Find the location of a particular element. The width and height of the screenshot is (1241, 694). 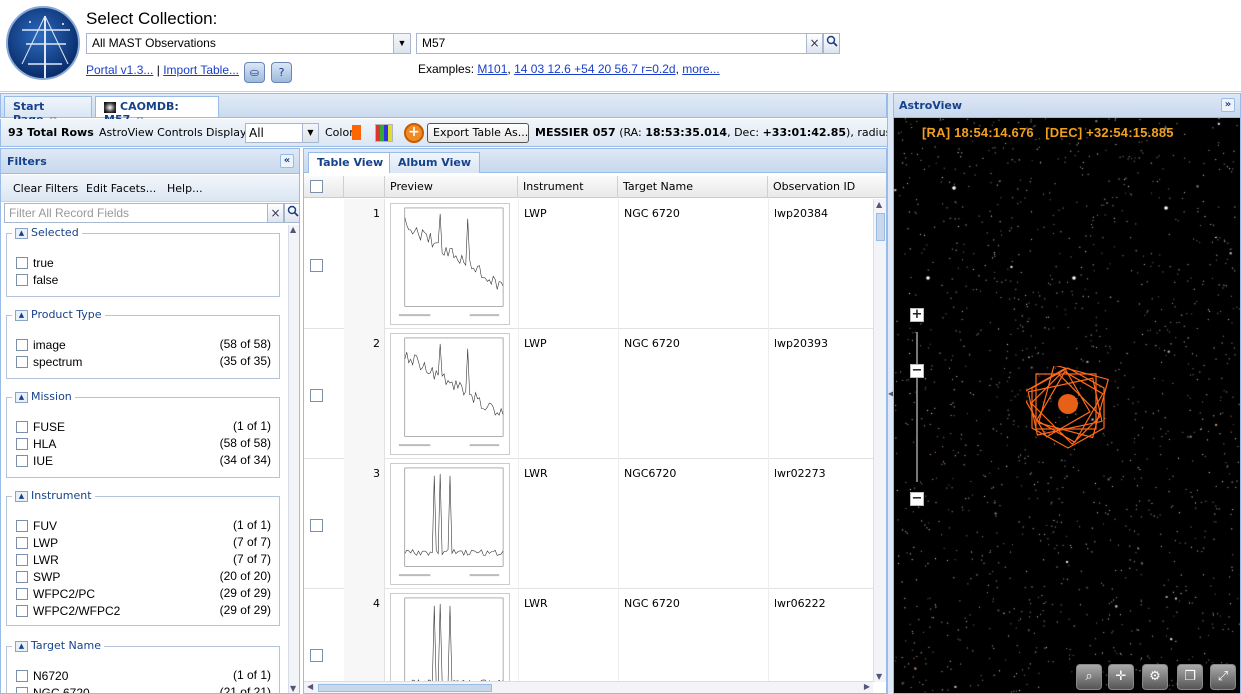

column-header-preview: Preview is located at coordinates (451, 187).